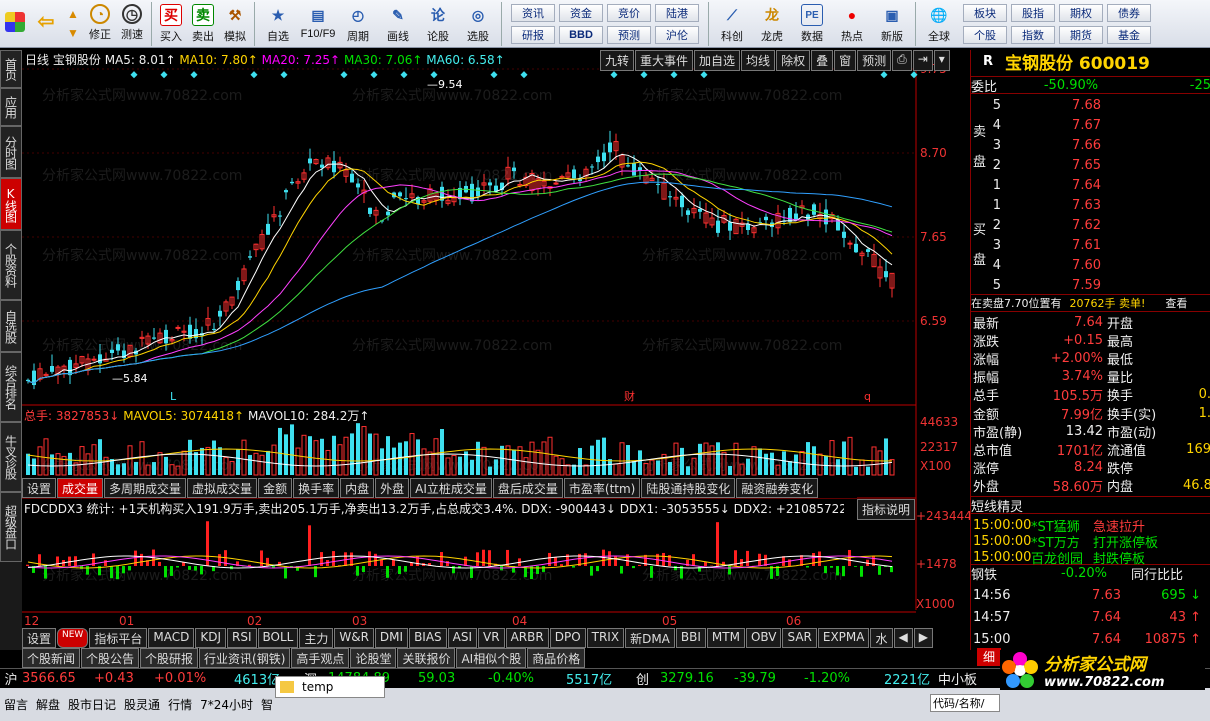 The width and height of the screenshot is (1210, 721). I want to click on funds-list-button: 基金, so click(1129, 35).